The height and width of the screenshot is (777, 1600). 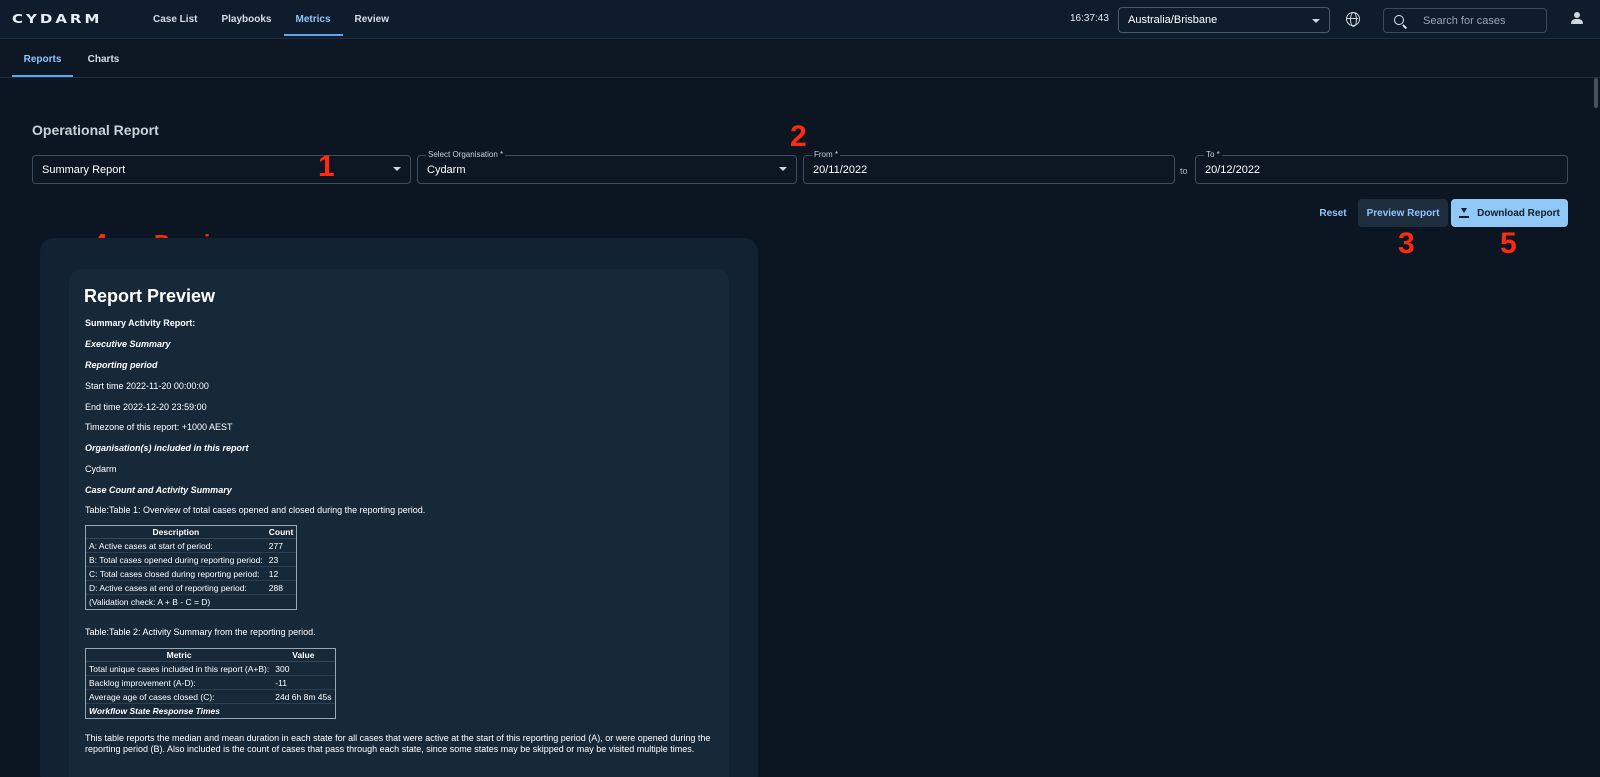 What do you see at coordinates (1406, 243) in the screenshot?
I see `annotation-3: 3` at bounding box center [1406, 243].